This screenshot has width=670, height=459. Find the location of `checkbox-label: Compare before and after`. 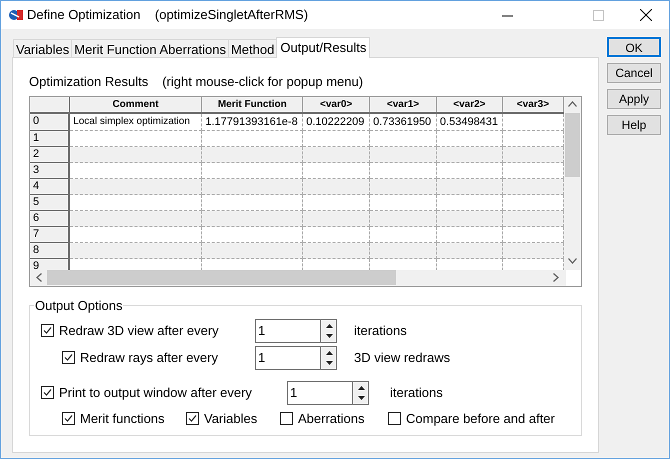

checkbox-label: Compare before and after is located at coordinates (480, 419).